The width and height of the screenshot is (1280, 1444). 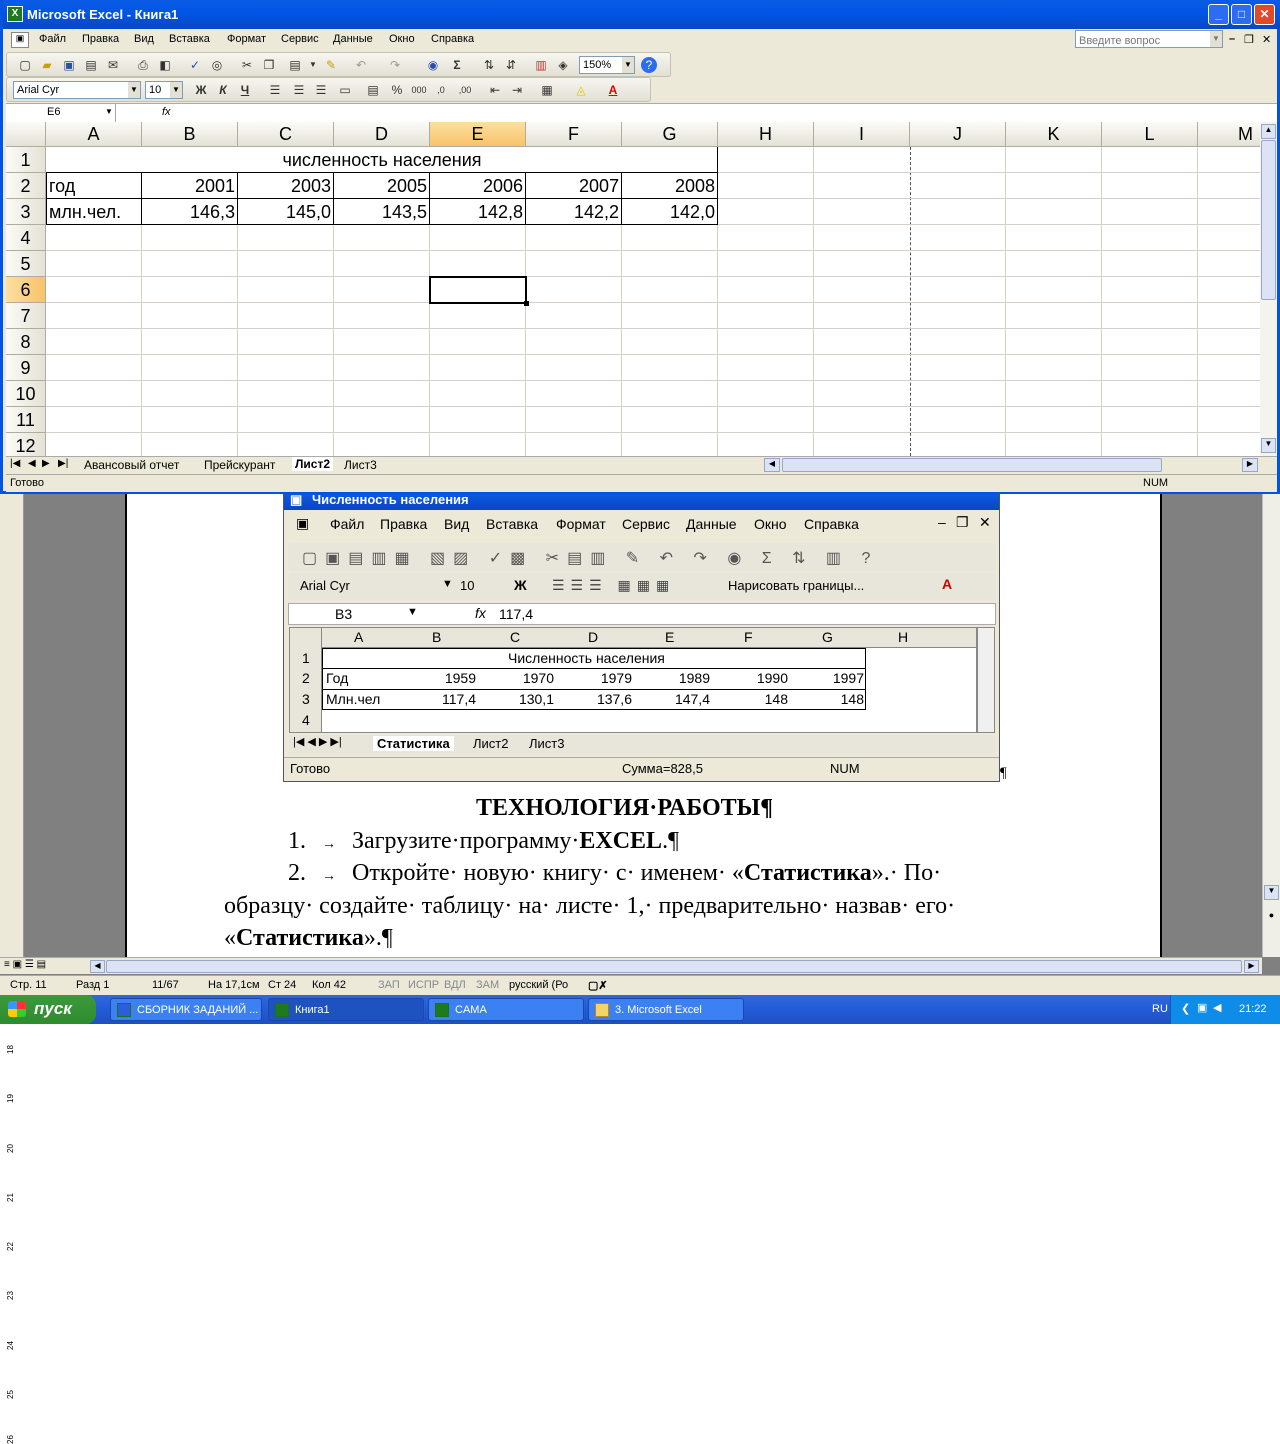 What do you see at coordinates (165, 65) in the screenshot?
I see `print-preview-icon: ◧` at bounding box center [165, 65].